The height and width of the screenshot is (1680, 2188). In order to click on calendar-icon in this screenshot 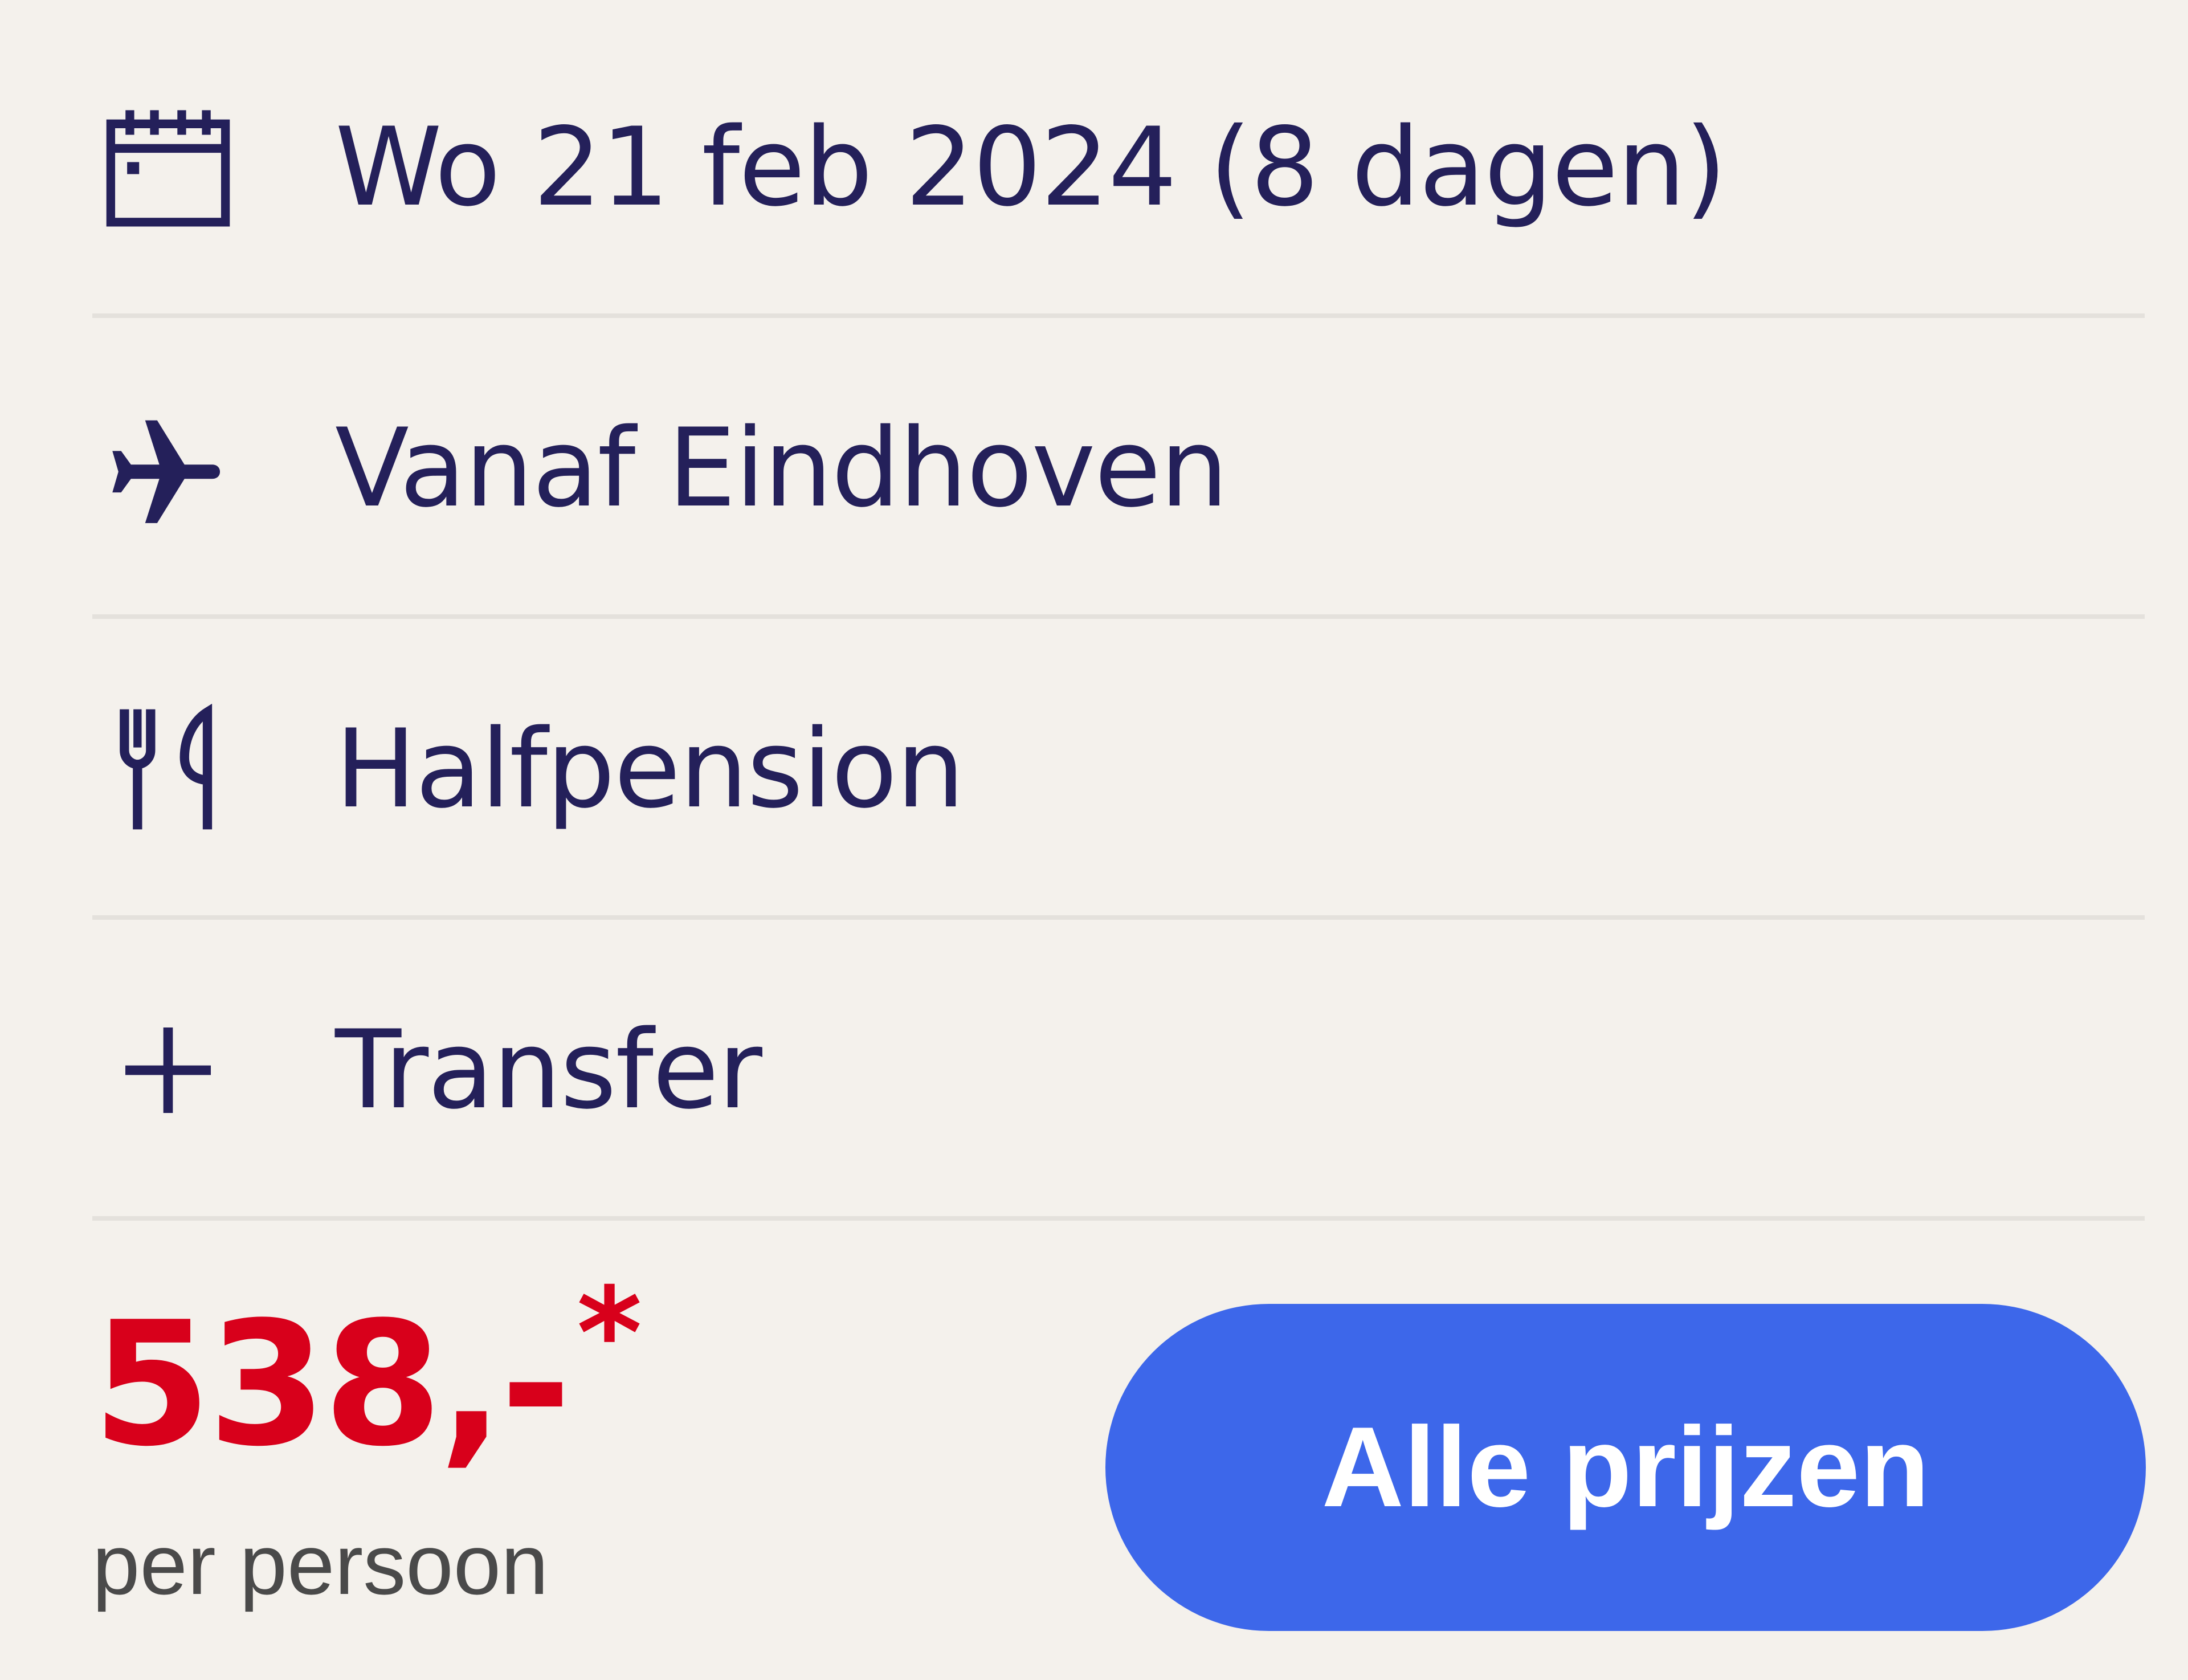, I will do `click(168, 167)`.